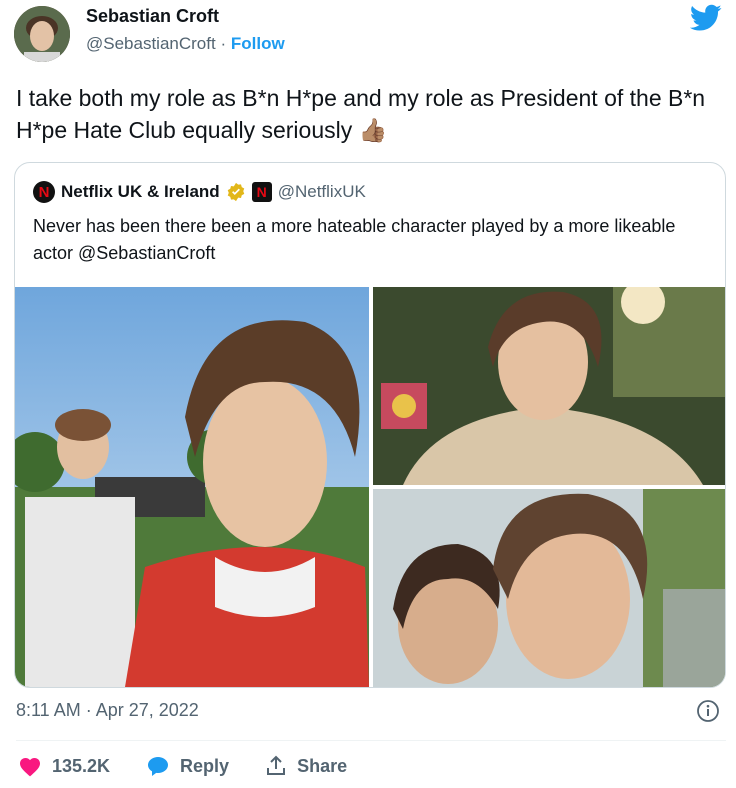  I want to click on verified-badge-icon, so click(235, 192).